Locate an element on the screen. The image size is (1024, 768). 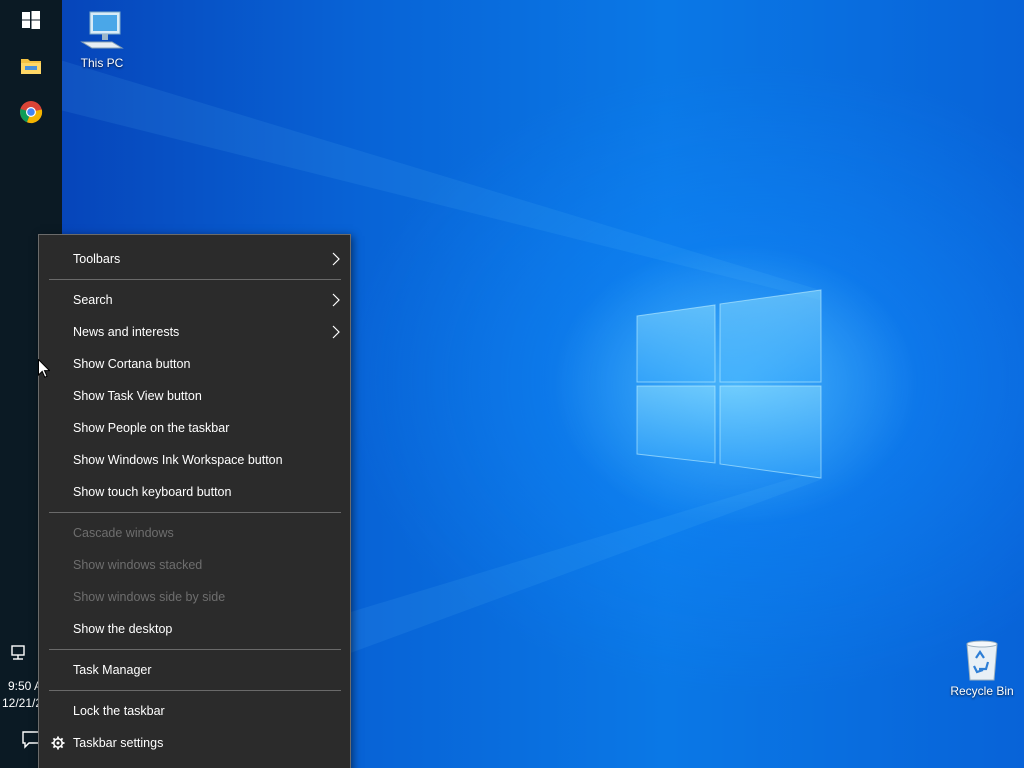
chrome-button is located at coordinates (31, 112).